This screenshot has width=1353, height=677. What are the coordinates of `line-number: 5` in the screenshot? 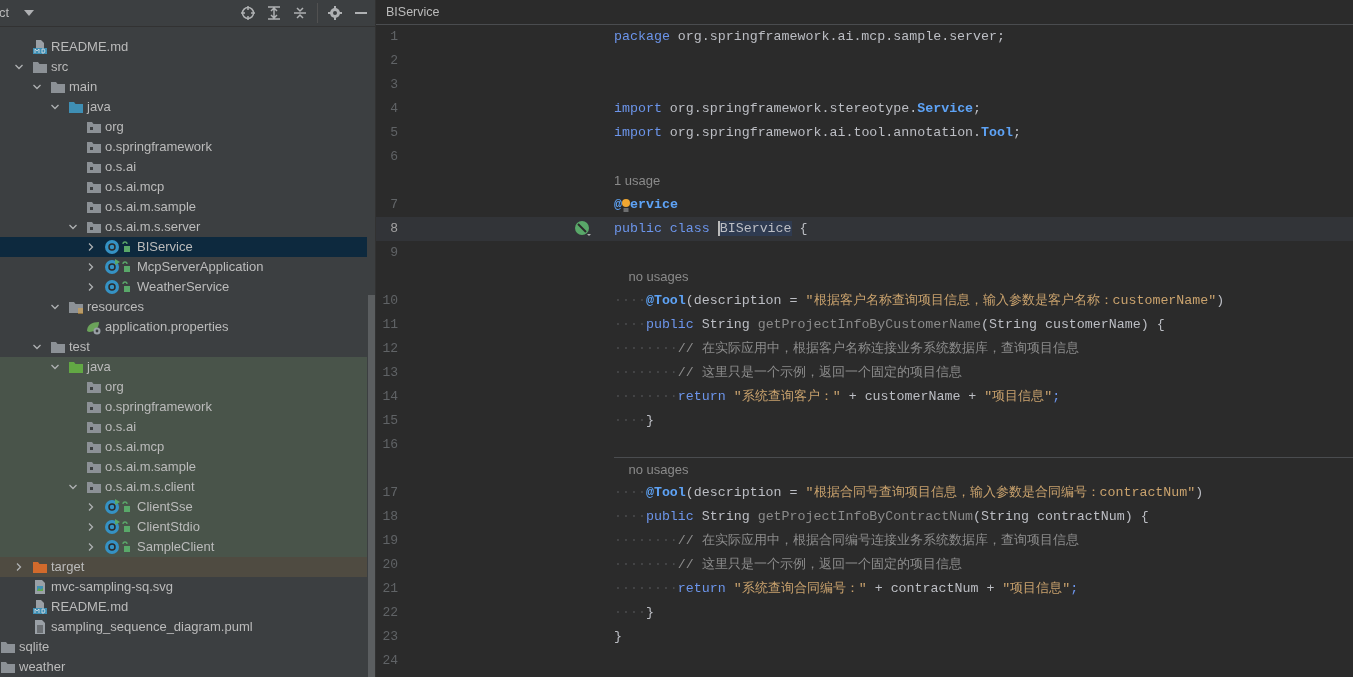 It's located at (393, 133).